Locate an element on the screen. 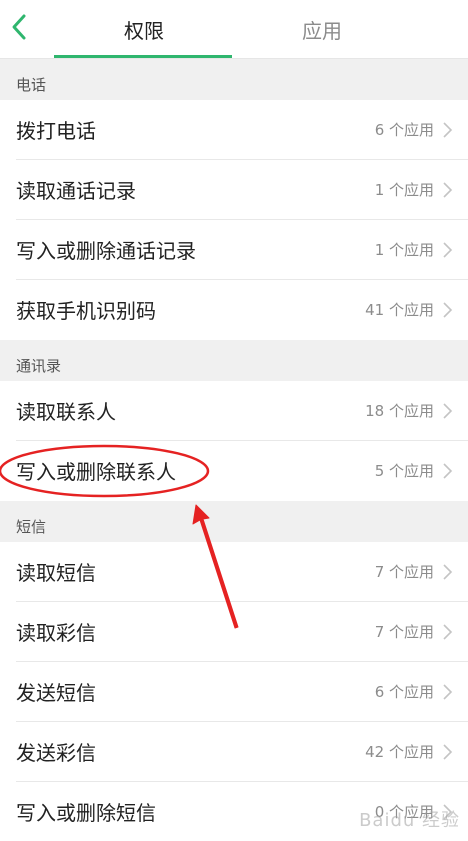 The image size is (468, 841). permission-row-read-call-log: 读取通话记录 1 个应用 is located at coordinates (234, 190).